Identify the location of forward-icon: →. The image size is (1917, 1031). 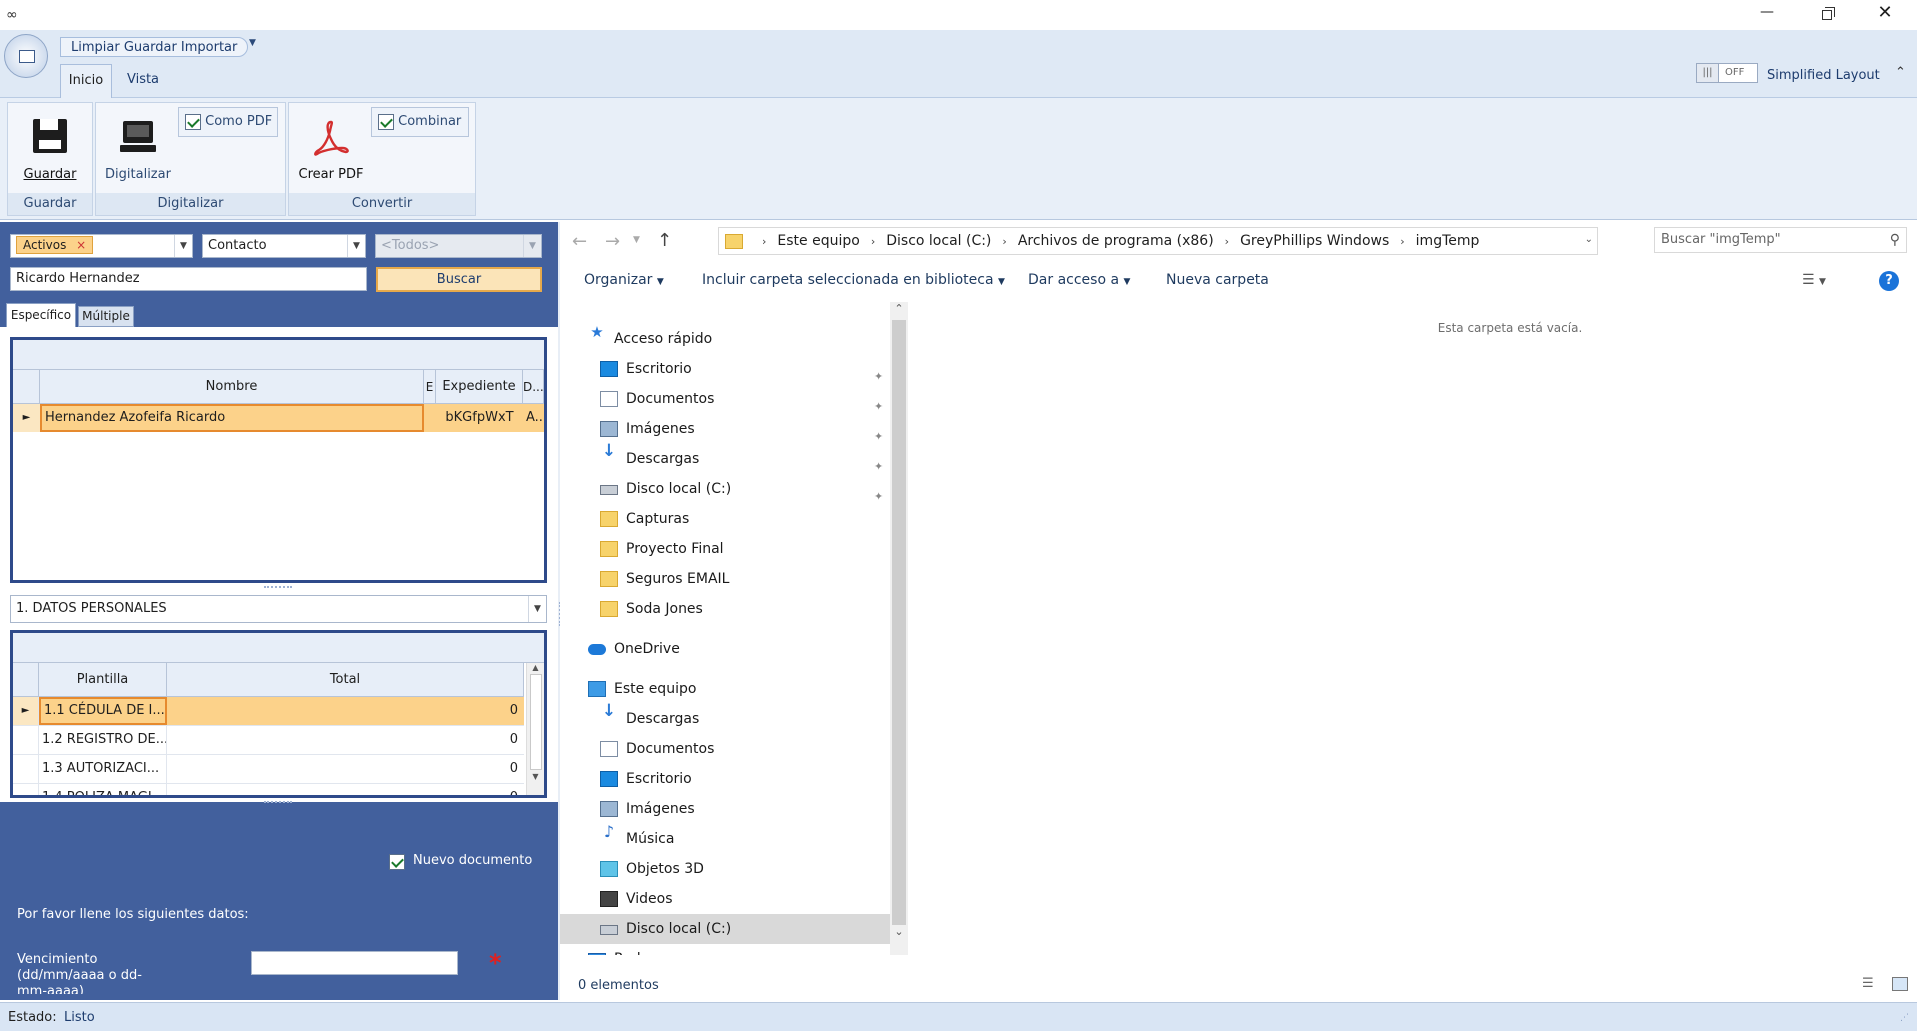
(612, 241).